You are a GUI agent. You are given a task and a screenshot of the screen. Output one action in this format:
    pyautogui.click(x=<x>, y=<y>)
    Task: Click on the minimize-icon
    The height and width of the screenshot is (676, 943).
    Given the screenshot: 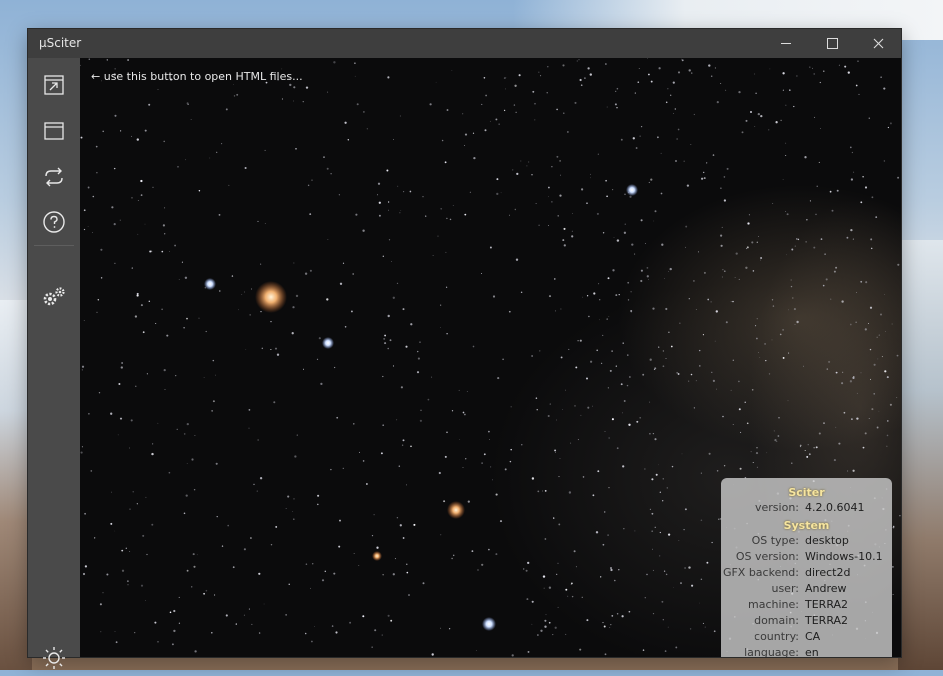 What is the action you would take?
    pyautogui.click(x=786, y=43)
    